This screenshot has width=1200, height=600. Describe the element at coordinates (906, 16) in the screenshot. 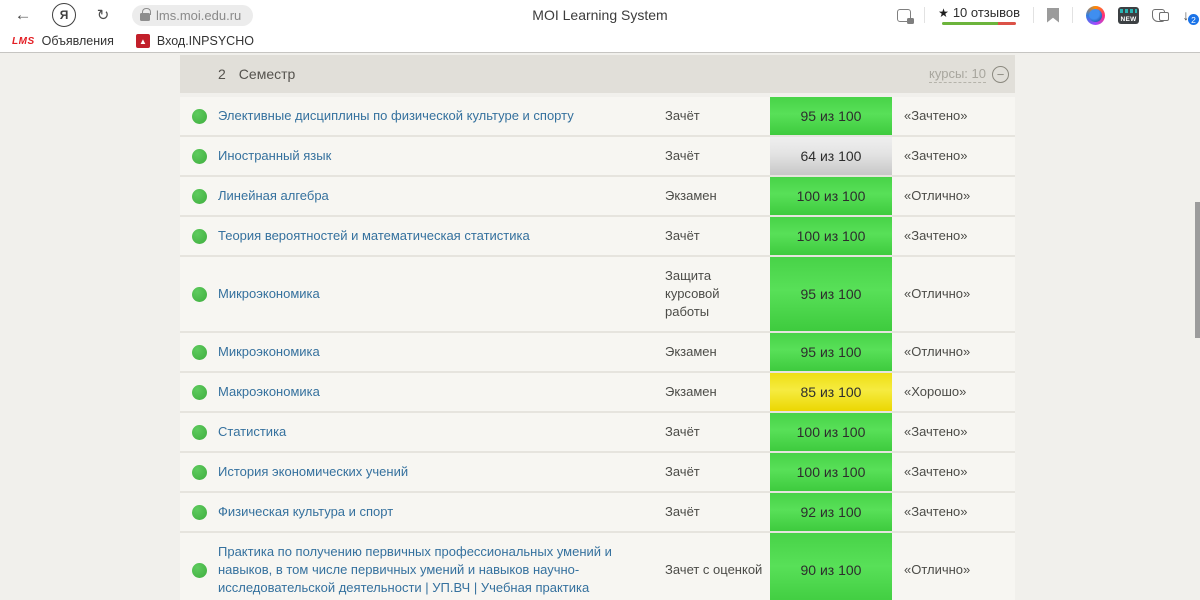

I see `protect-icon` at that location.